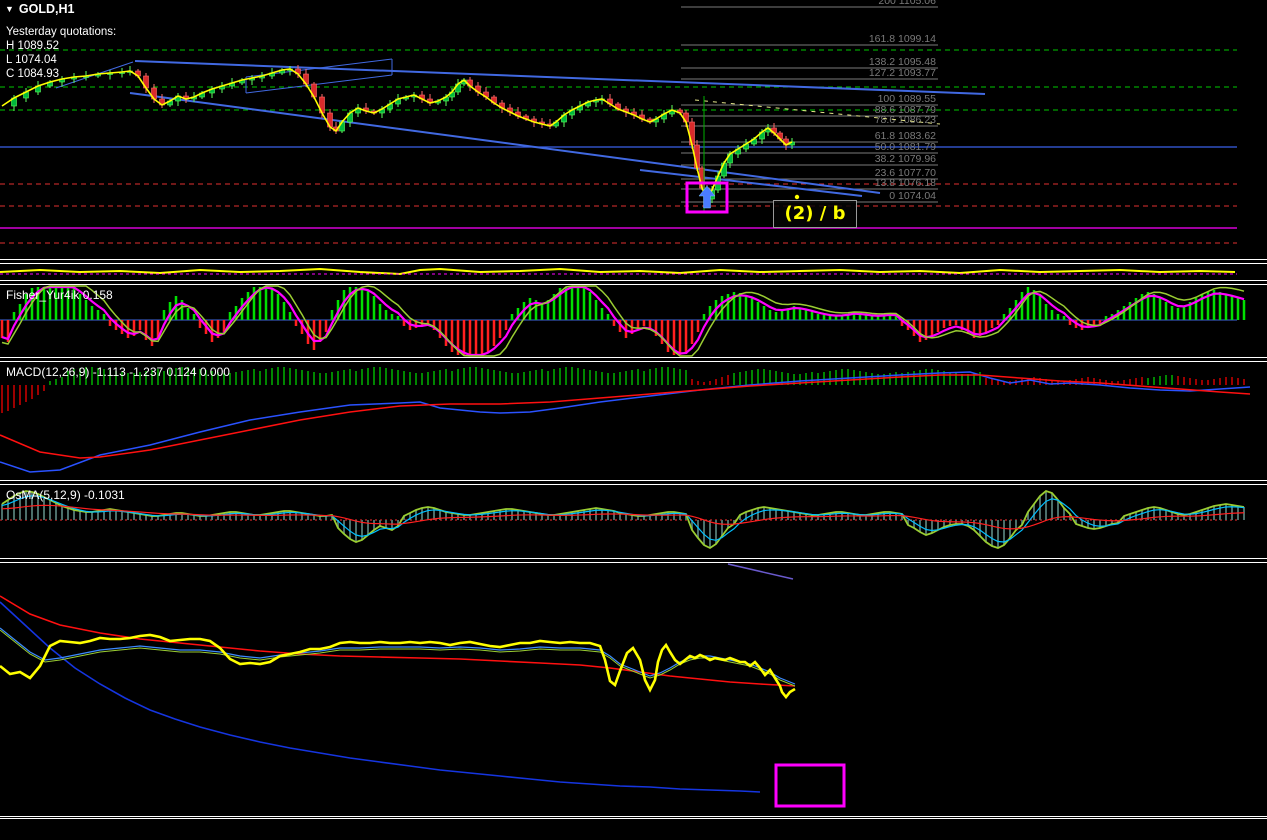 The width and height of the screenshot is (1267, 840). What do you see at coordinates (902, 73) in the screenshot?
I see `fib-level-label: 127.2 1093.77` at bounding box center [902, 73].